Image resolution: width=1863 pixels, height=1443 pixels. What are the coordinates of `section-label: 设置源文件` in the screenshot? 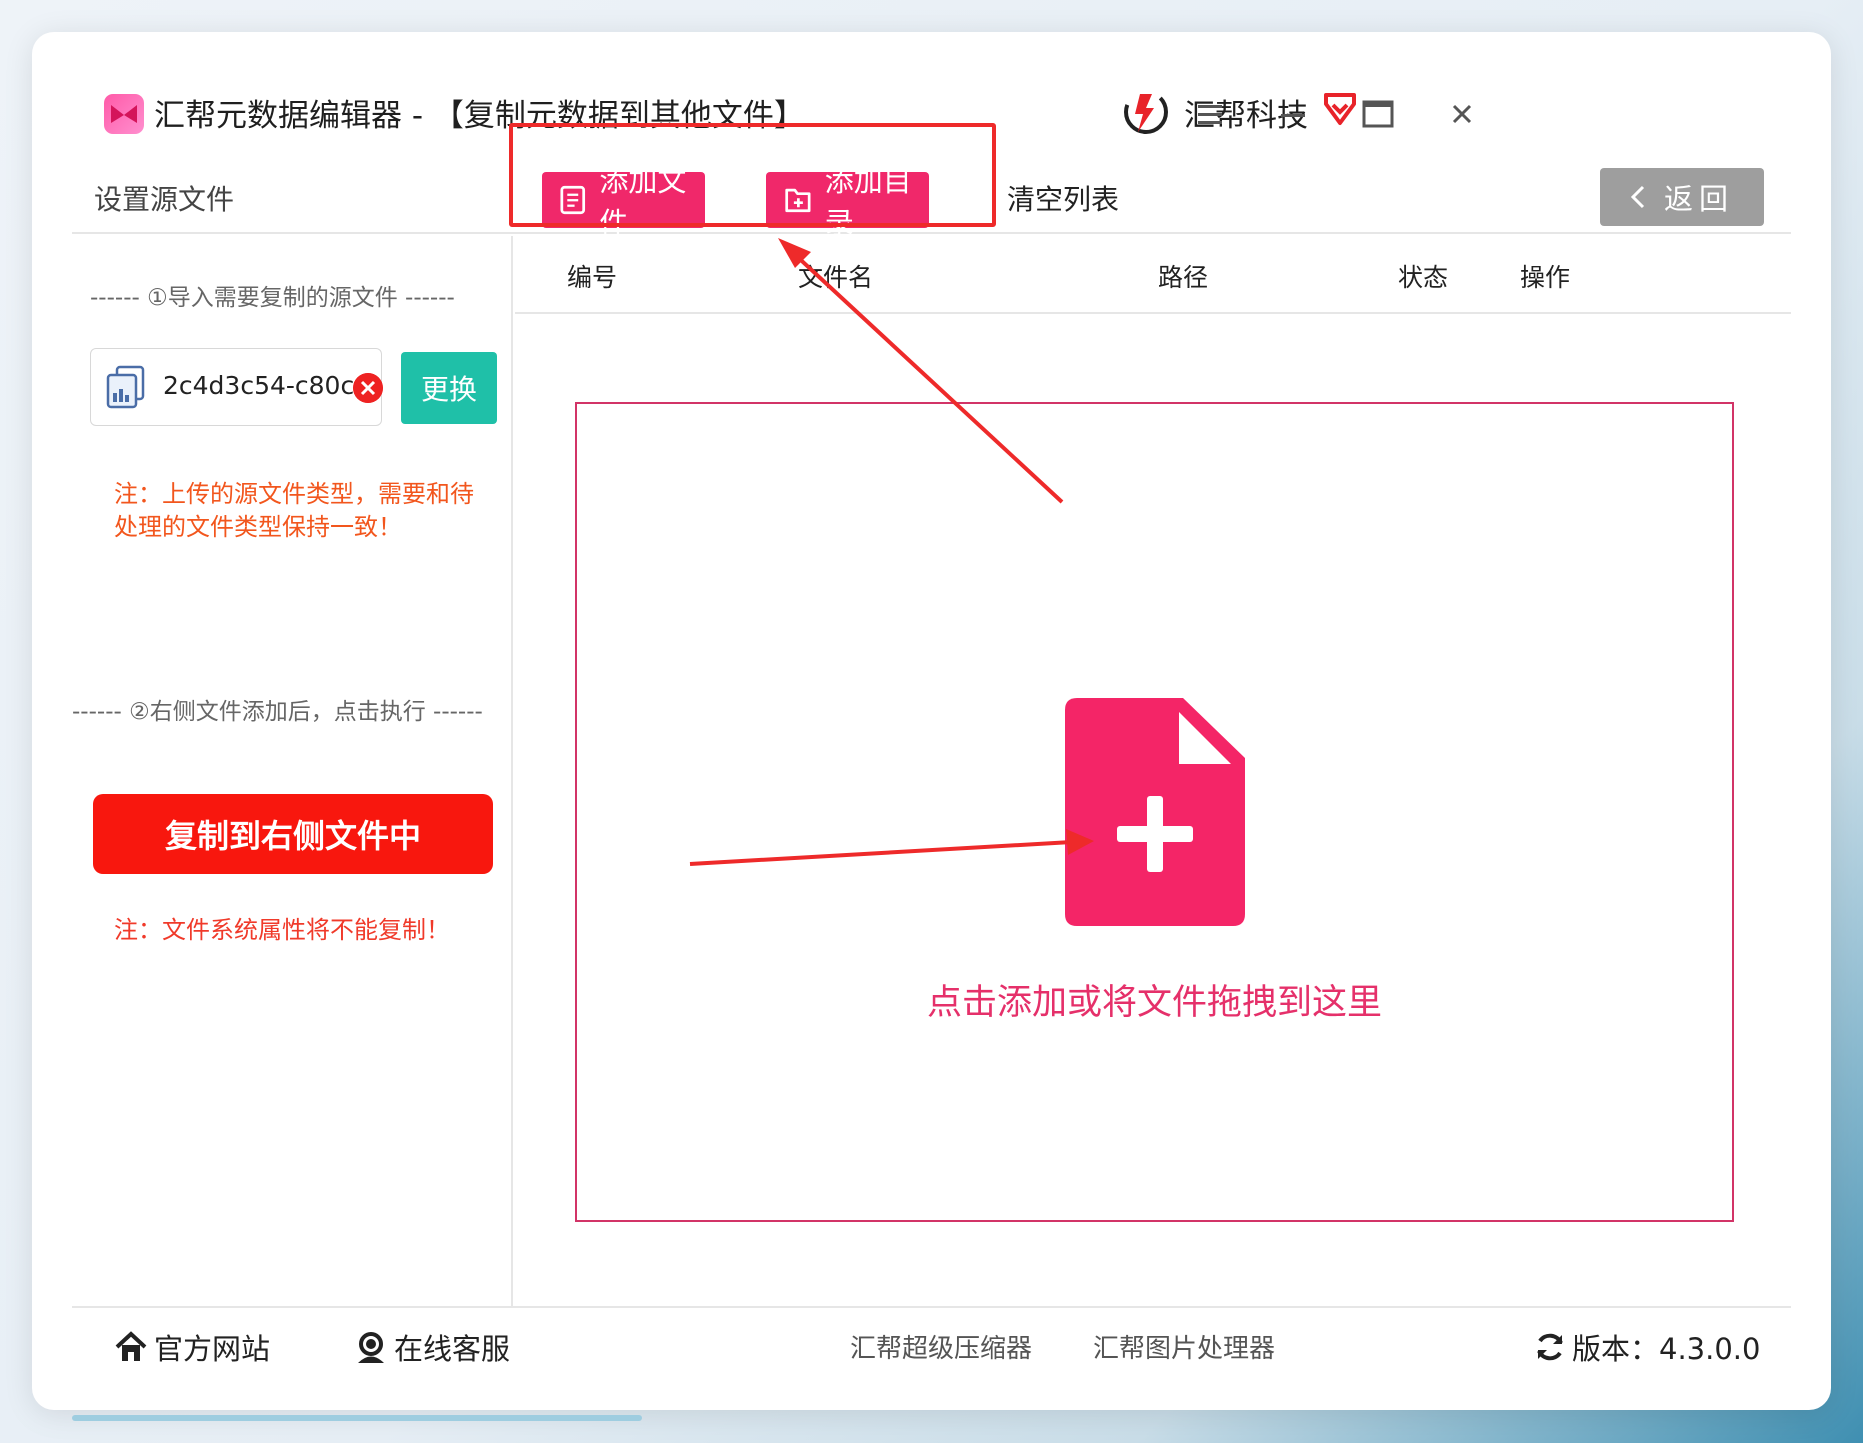 It's located at (164, 199).